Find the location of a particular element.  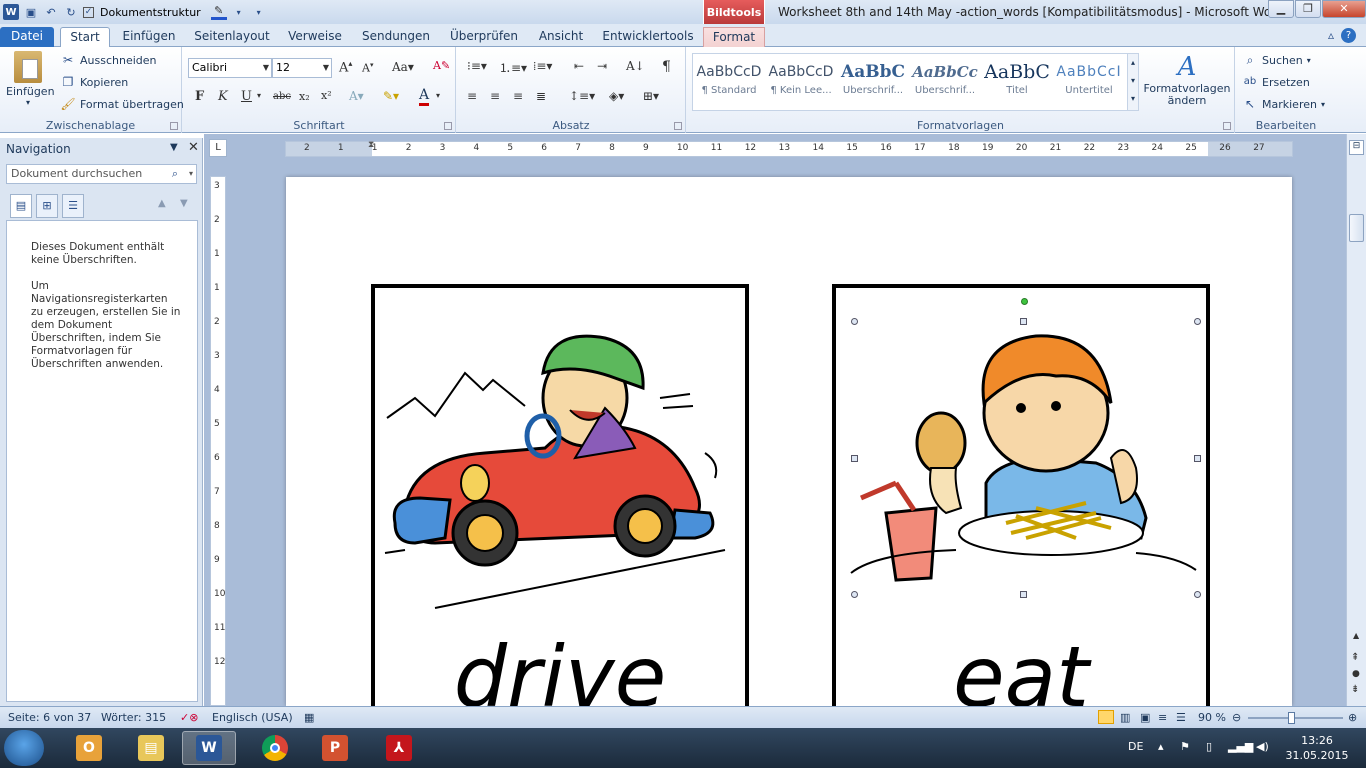

styles-scroll: ▴ ▾ ▾ is located at coordinates (1133, 82).